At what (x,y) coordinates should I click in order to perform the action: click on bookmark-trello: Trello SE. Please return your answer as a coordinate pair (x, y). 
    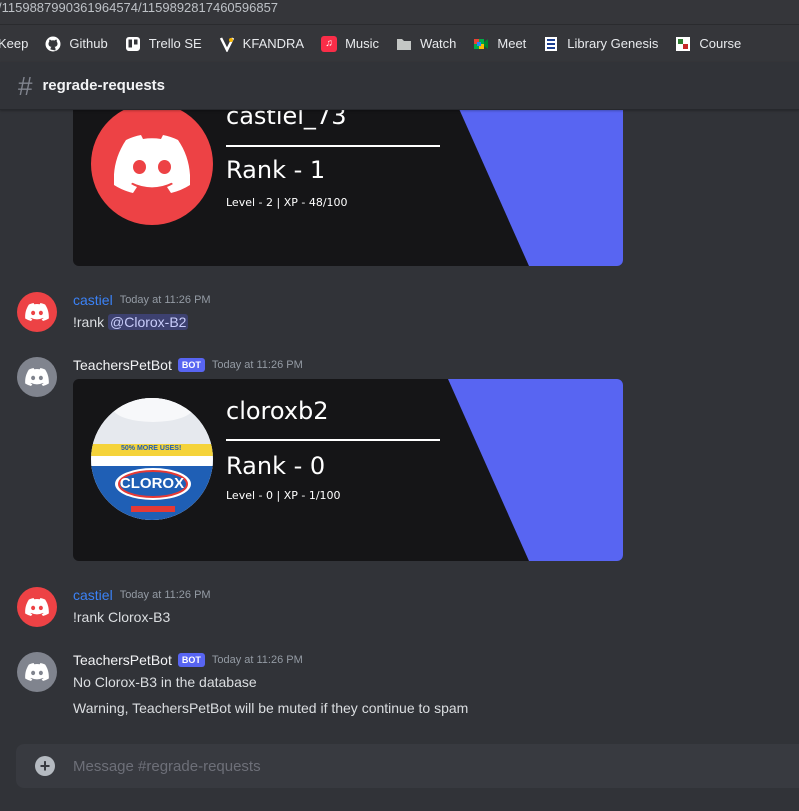
    Looking at the image, I should click on (163, 44).